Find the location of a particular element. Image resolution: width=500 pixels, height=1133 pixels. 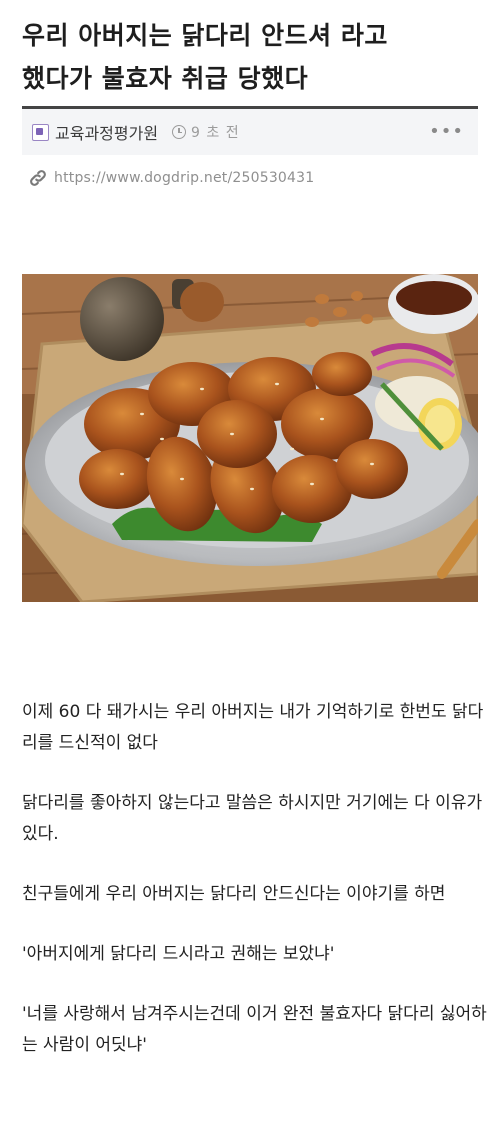

clock-icon is located at coordinates (179, 132).